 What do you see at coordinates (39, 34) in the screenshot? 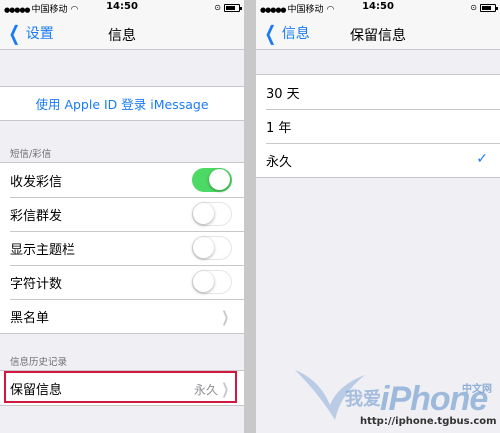
I see `back-button-label: 设置` at bounding box center [39, 34].